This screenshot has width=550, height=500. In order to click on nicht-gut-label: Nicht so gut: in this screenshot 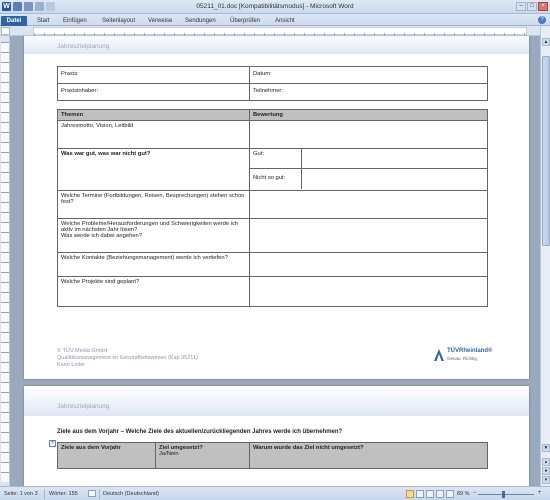, I will do `click(276, 179)`.